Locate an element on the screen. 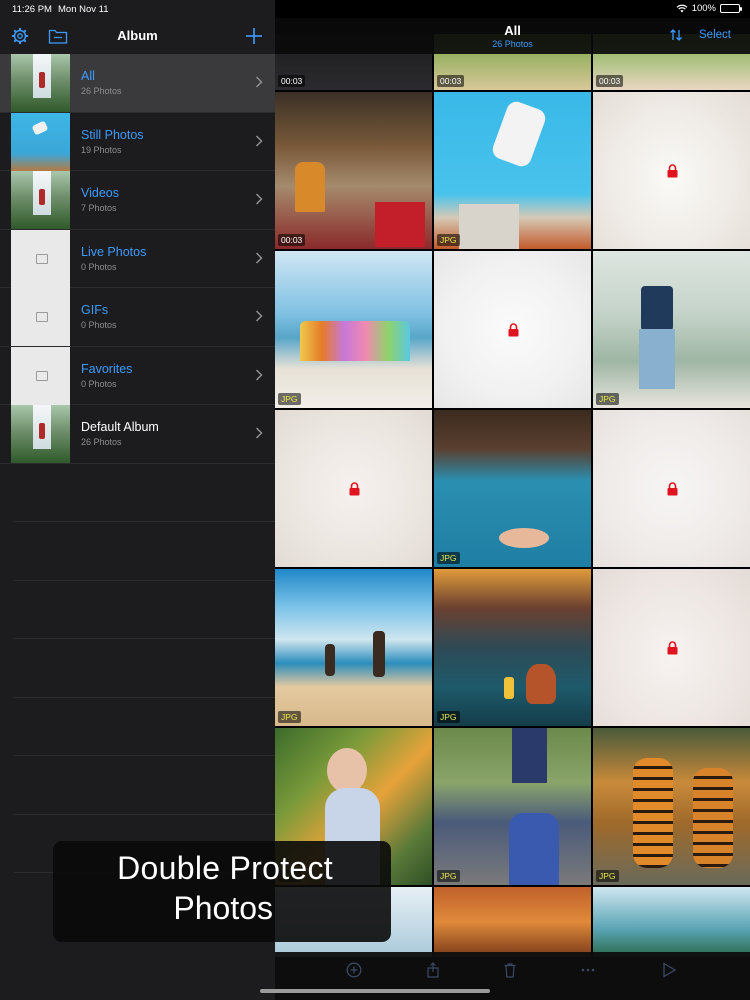 Image resolution: width=750 pixels, height=1000 pixels. battery-percent: 100% is located at coordinates (703, 8).